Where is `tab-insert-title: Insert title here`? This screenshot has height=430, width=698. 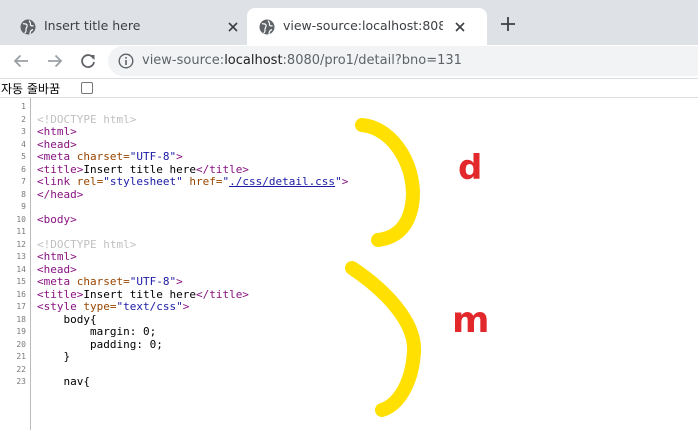
tab-insert-title: Insert title here is located at coordinates (127, 26).